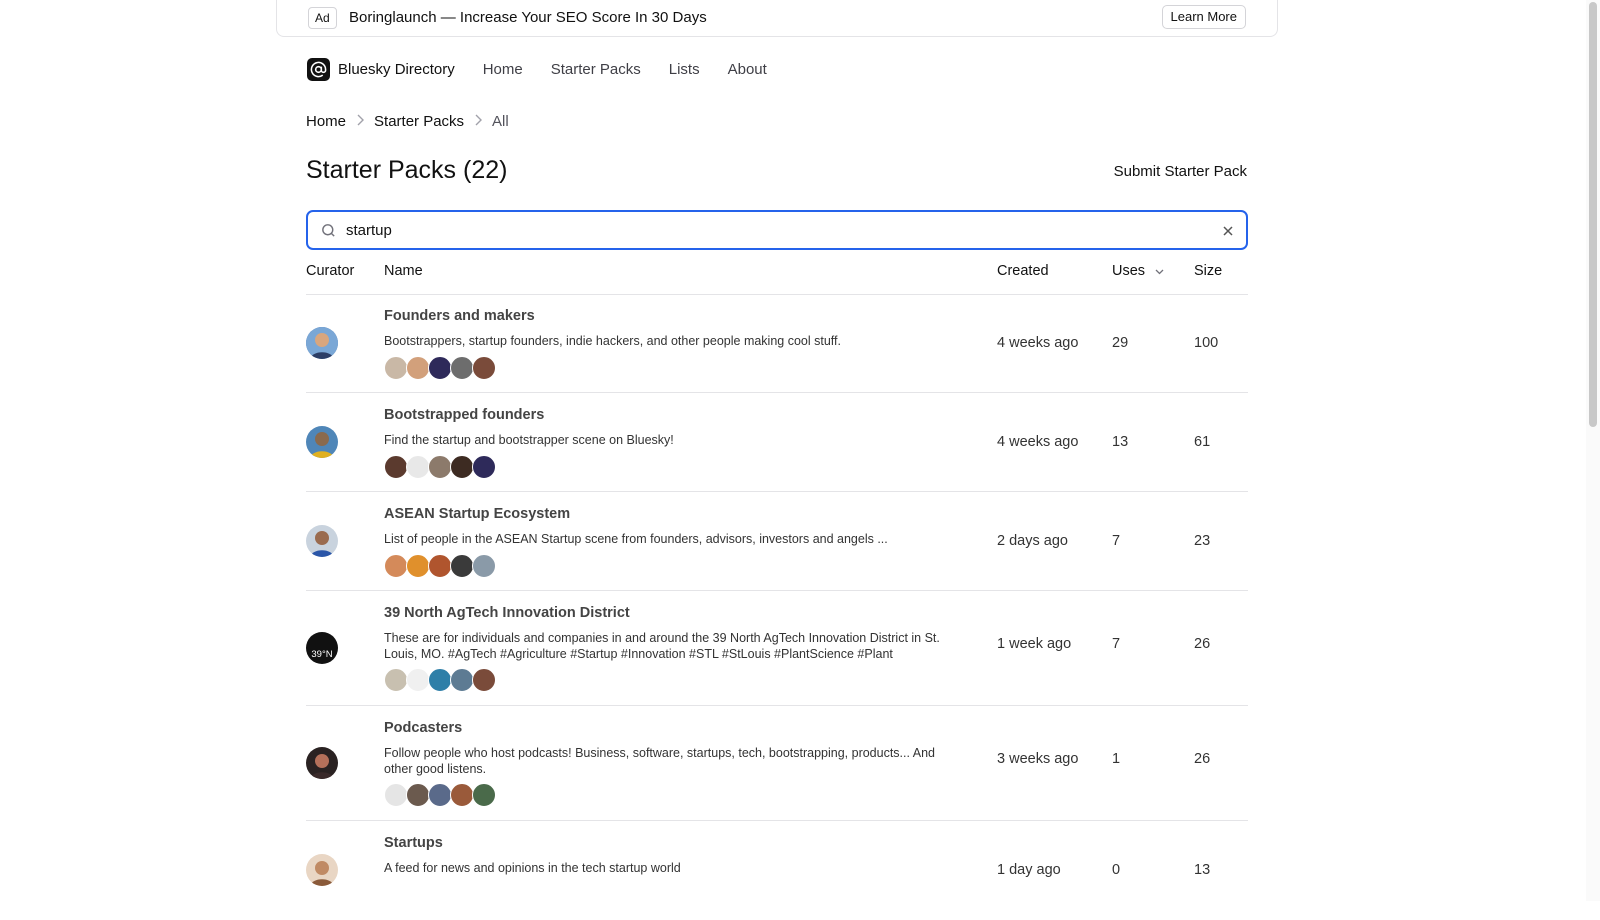 The image size is (1600, 920). Describe the element at coordinates (1593, 214) in the screenshot. I see `scrollbar-thumb` at that location.